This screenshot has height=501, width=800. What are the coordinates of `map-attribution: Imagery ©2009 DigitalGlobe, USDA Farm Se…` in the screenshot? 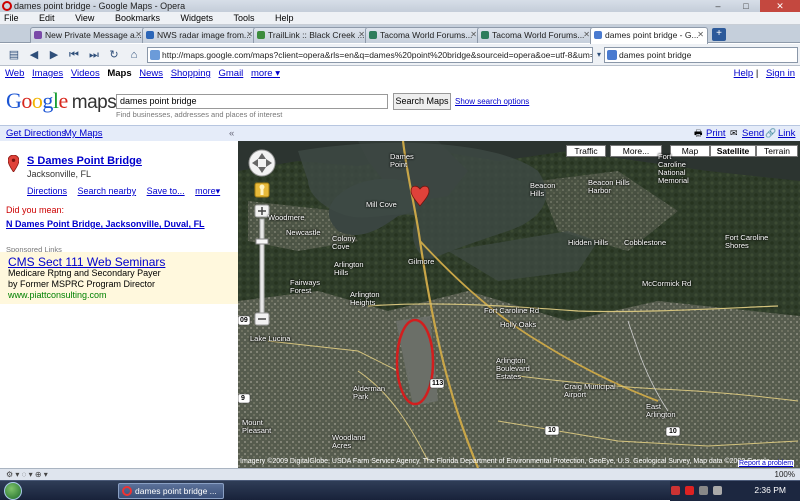 It's located at (505, 461).